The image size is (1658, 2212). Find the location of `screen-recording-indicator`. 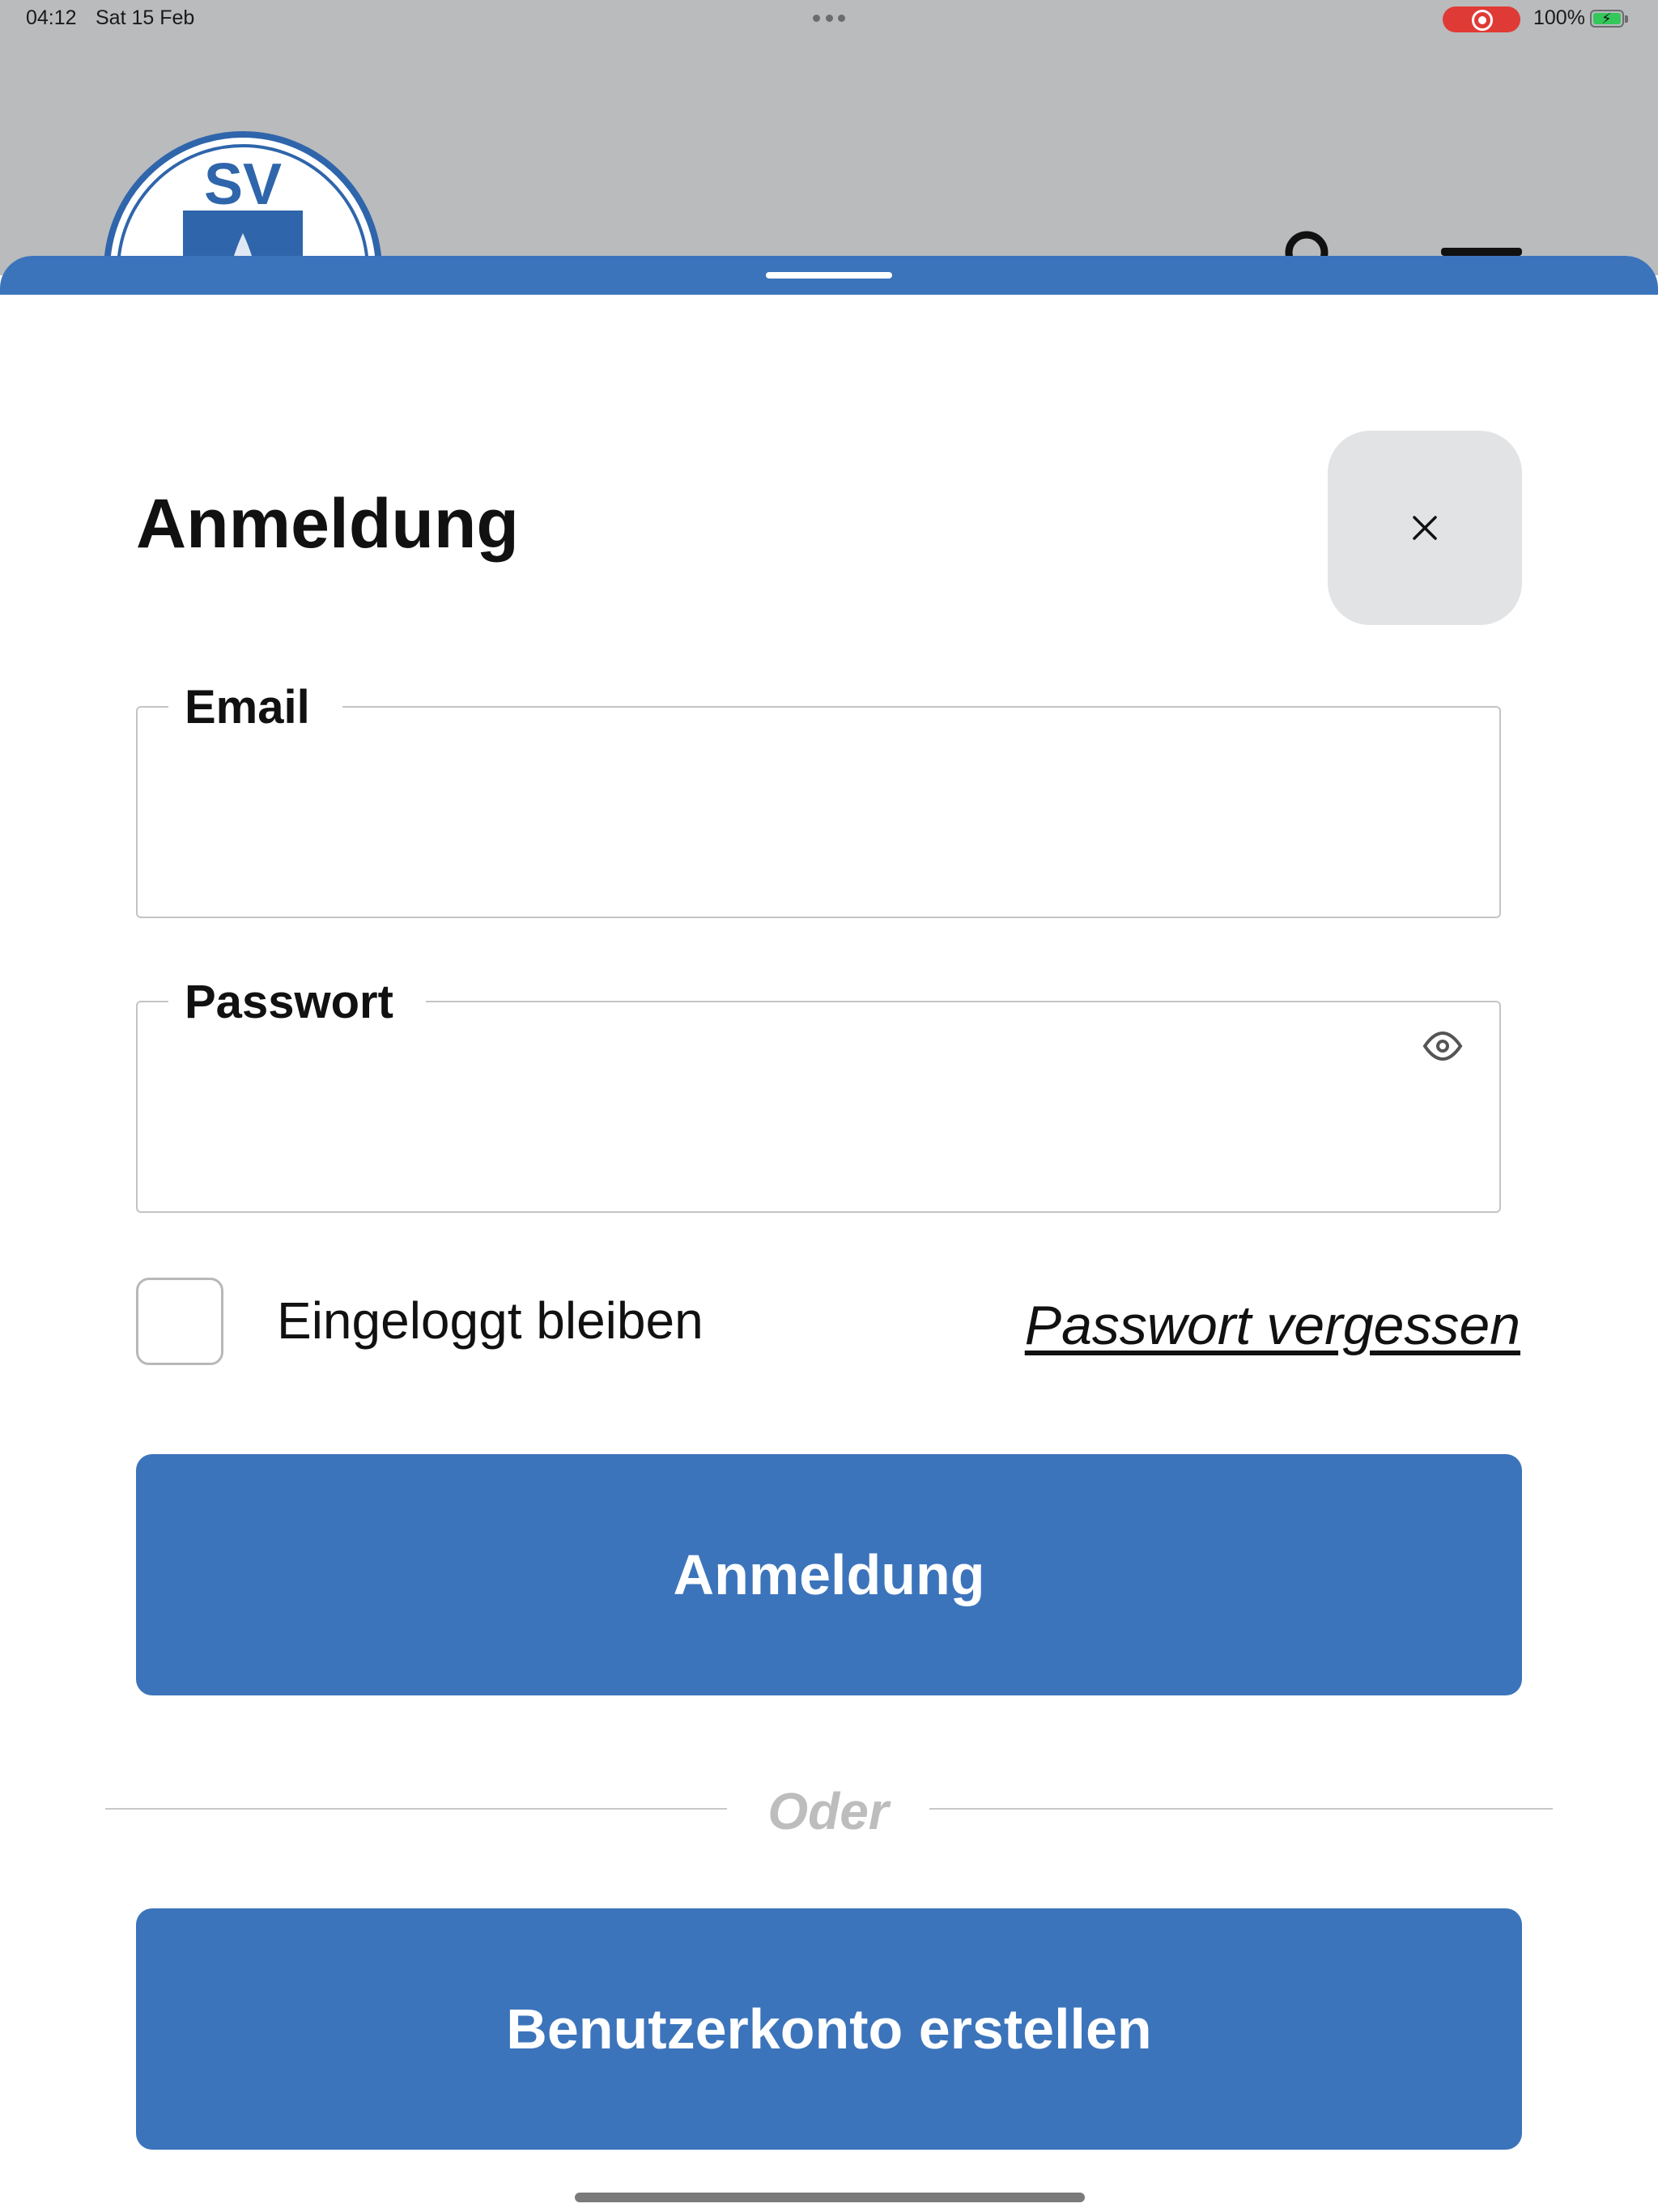

screen-recording-indicator is located at coordinates (1481, 19).